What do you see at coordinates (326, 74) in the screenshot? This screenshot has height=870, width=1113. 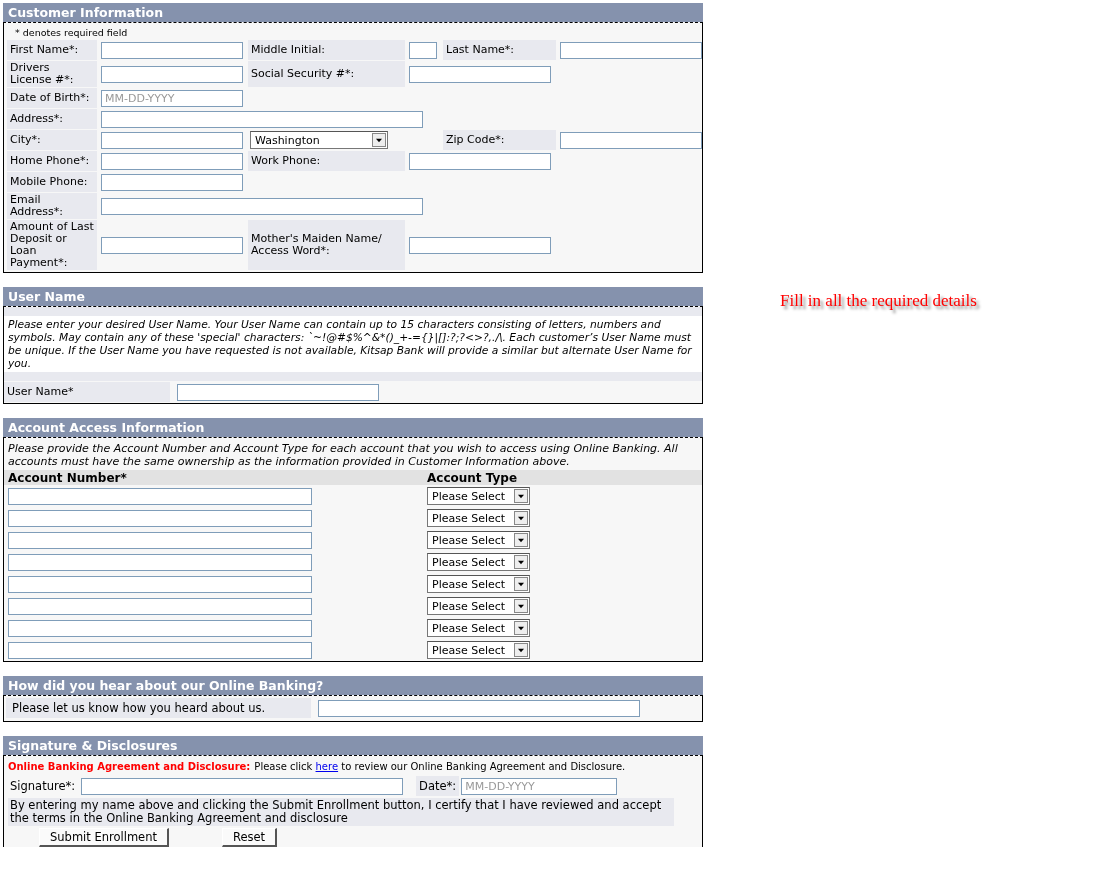 I see `field-label: Social Security #*:` at bounding box center [326, 74].